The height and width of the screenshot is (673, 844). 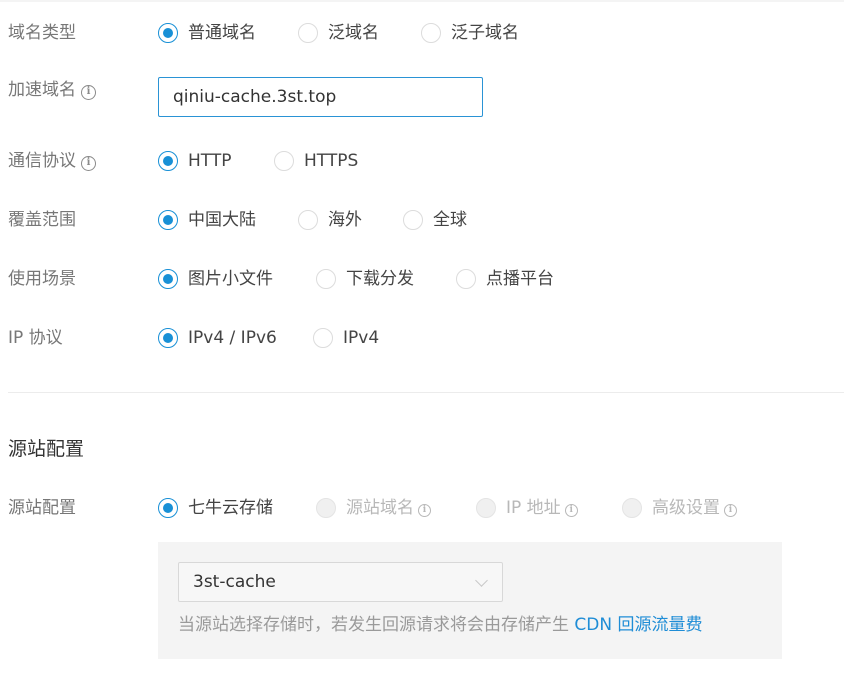 I want to click on scenario-small-files-radio: 图片小文件, so click(x=215, y=279).